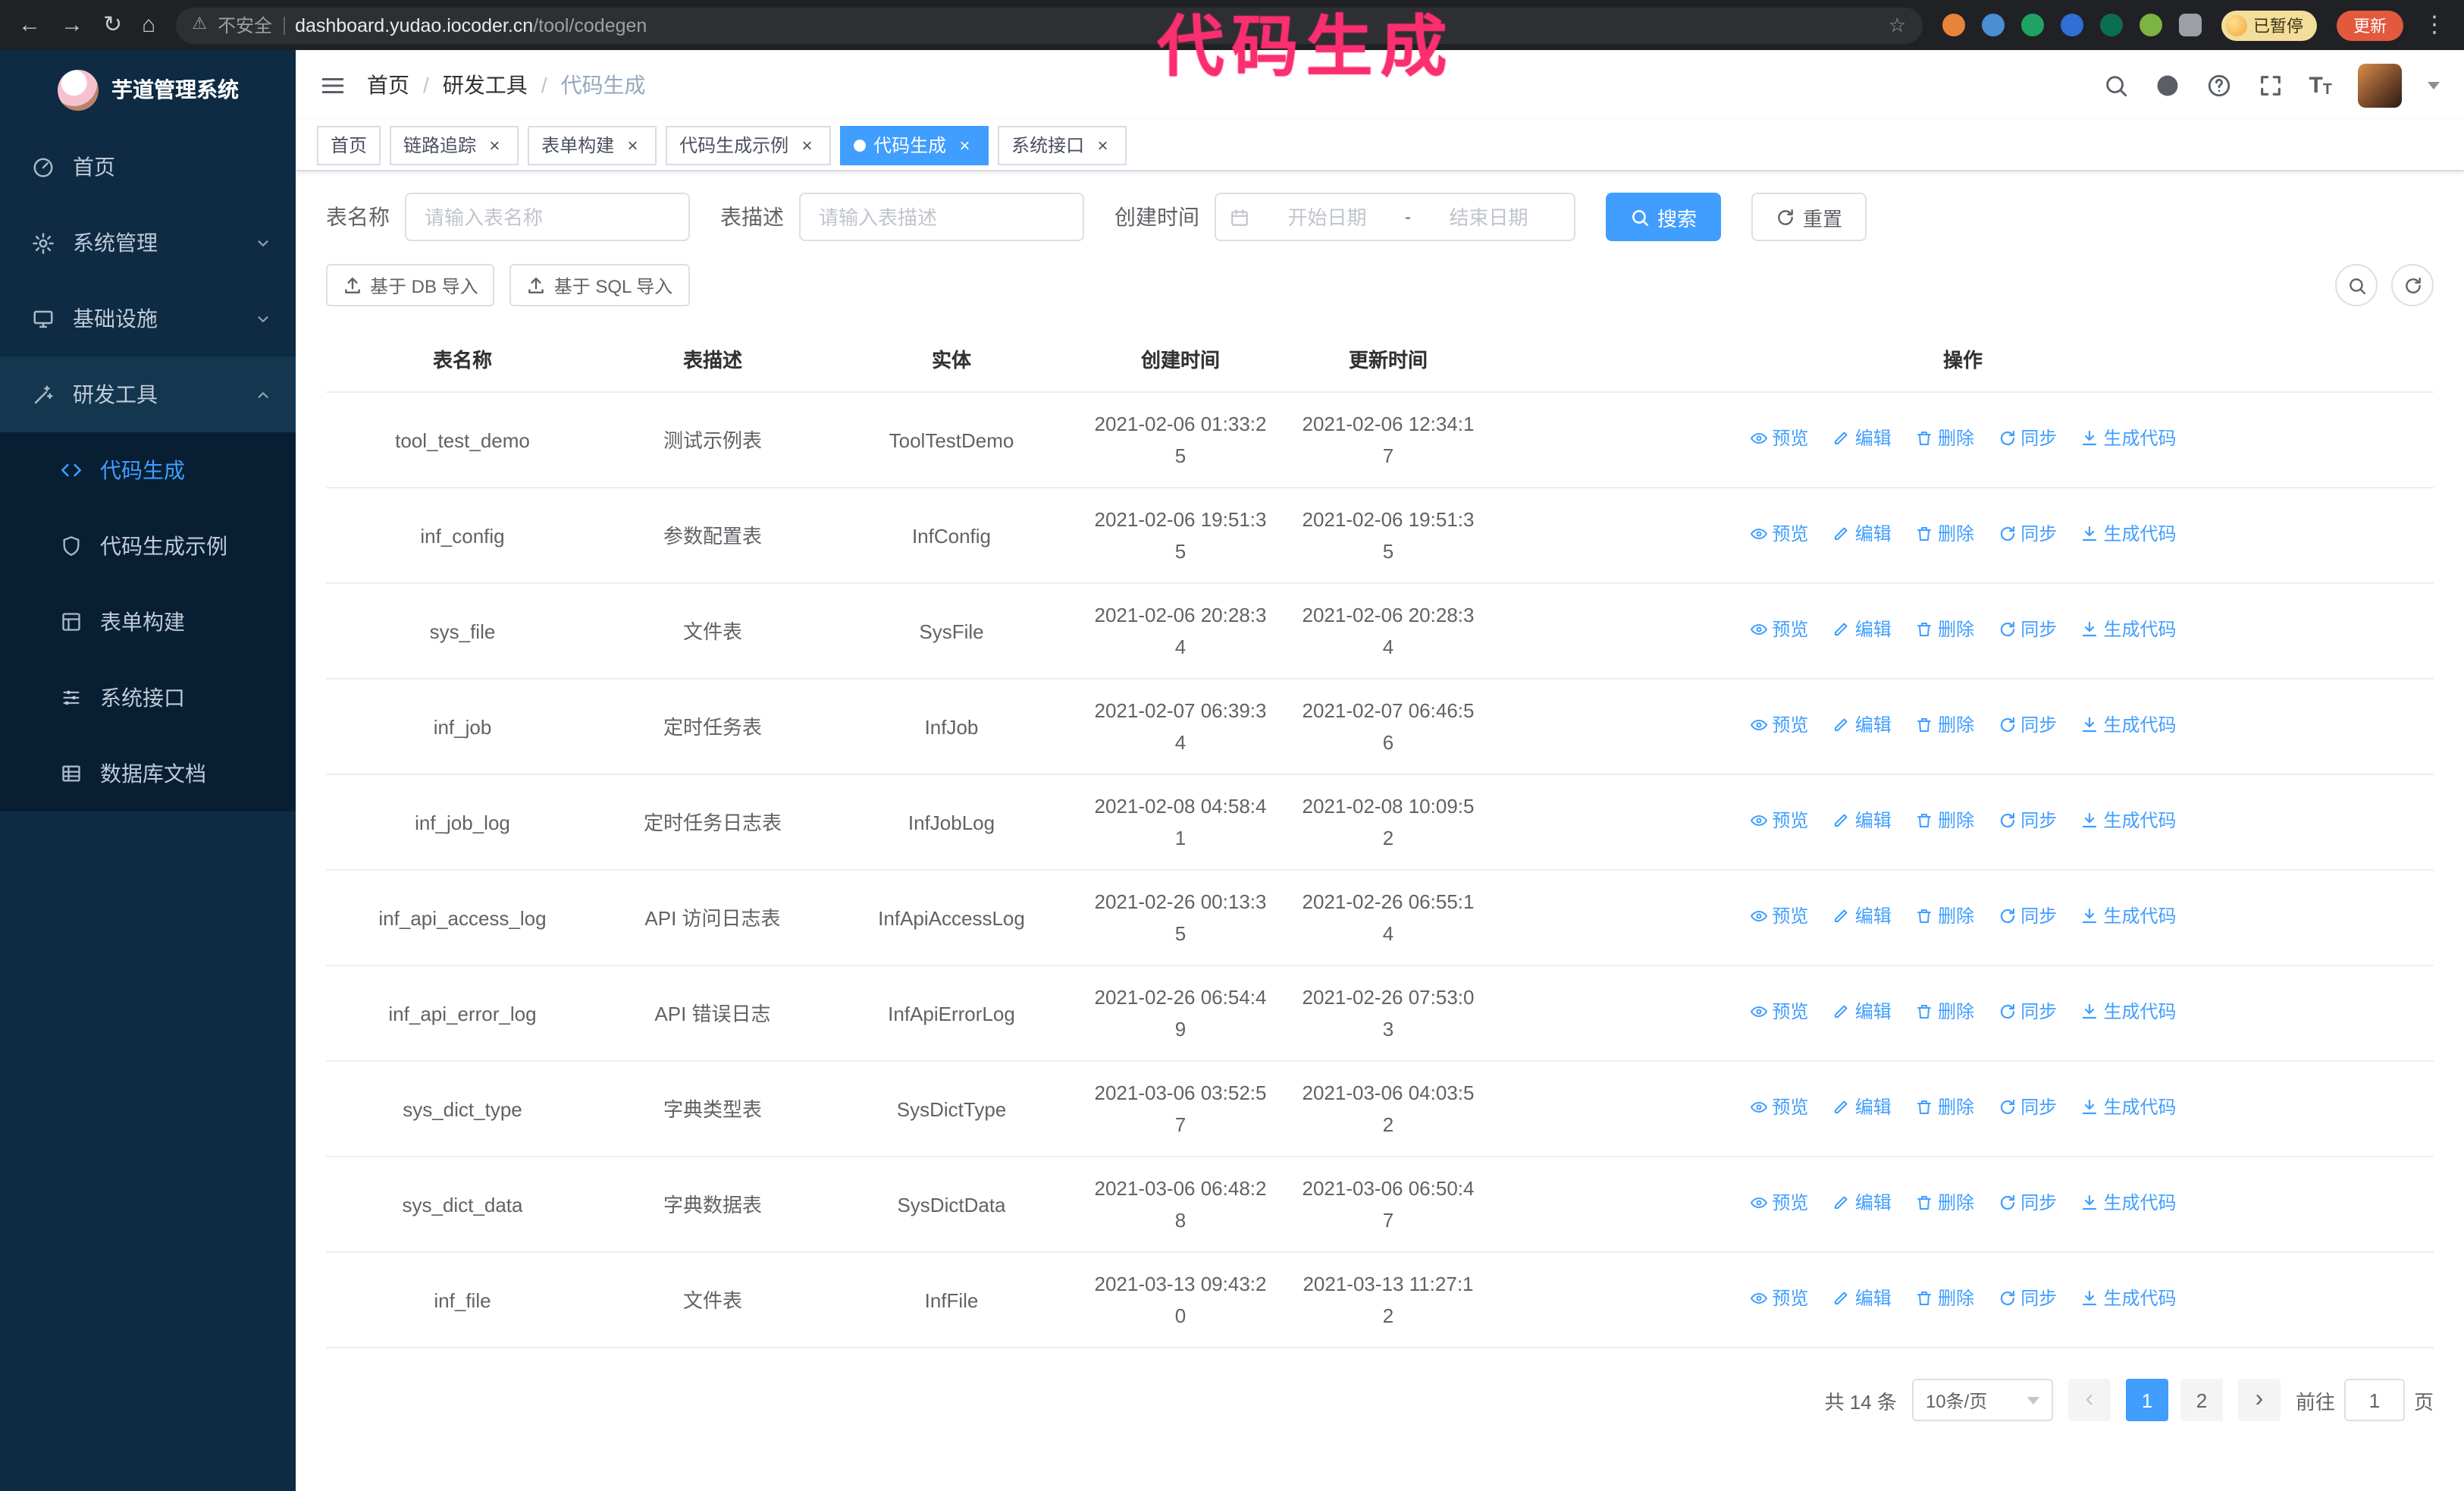 This screenshot has height=1491, width=2464. I want to click on forward-icon: →, so click(72, 25).